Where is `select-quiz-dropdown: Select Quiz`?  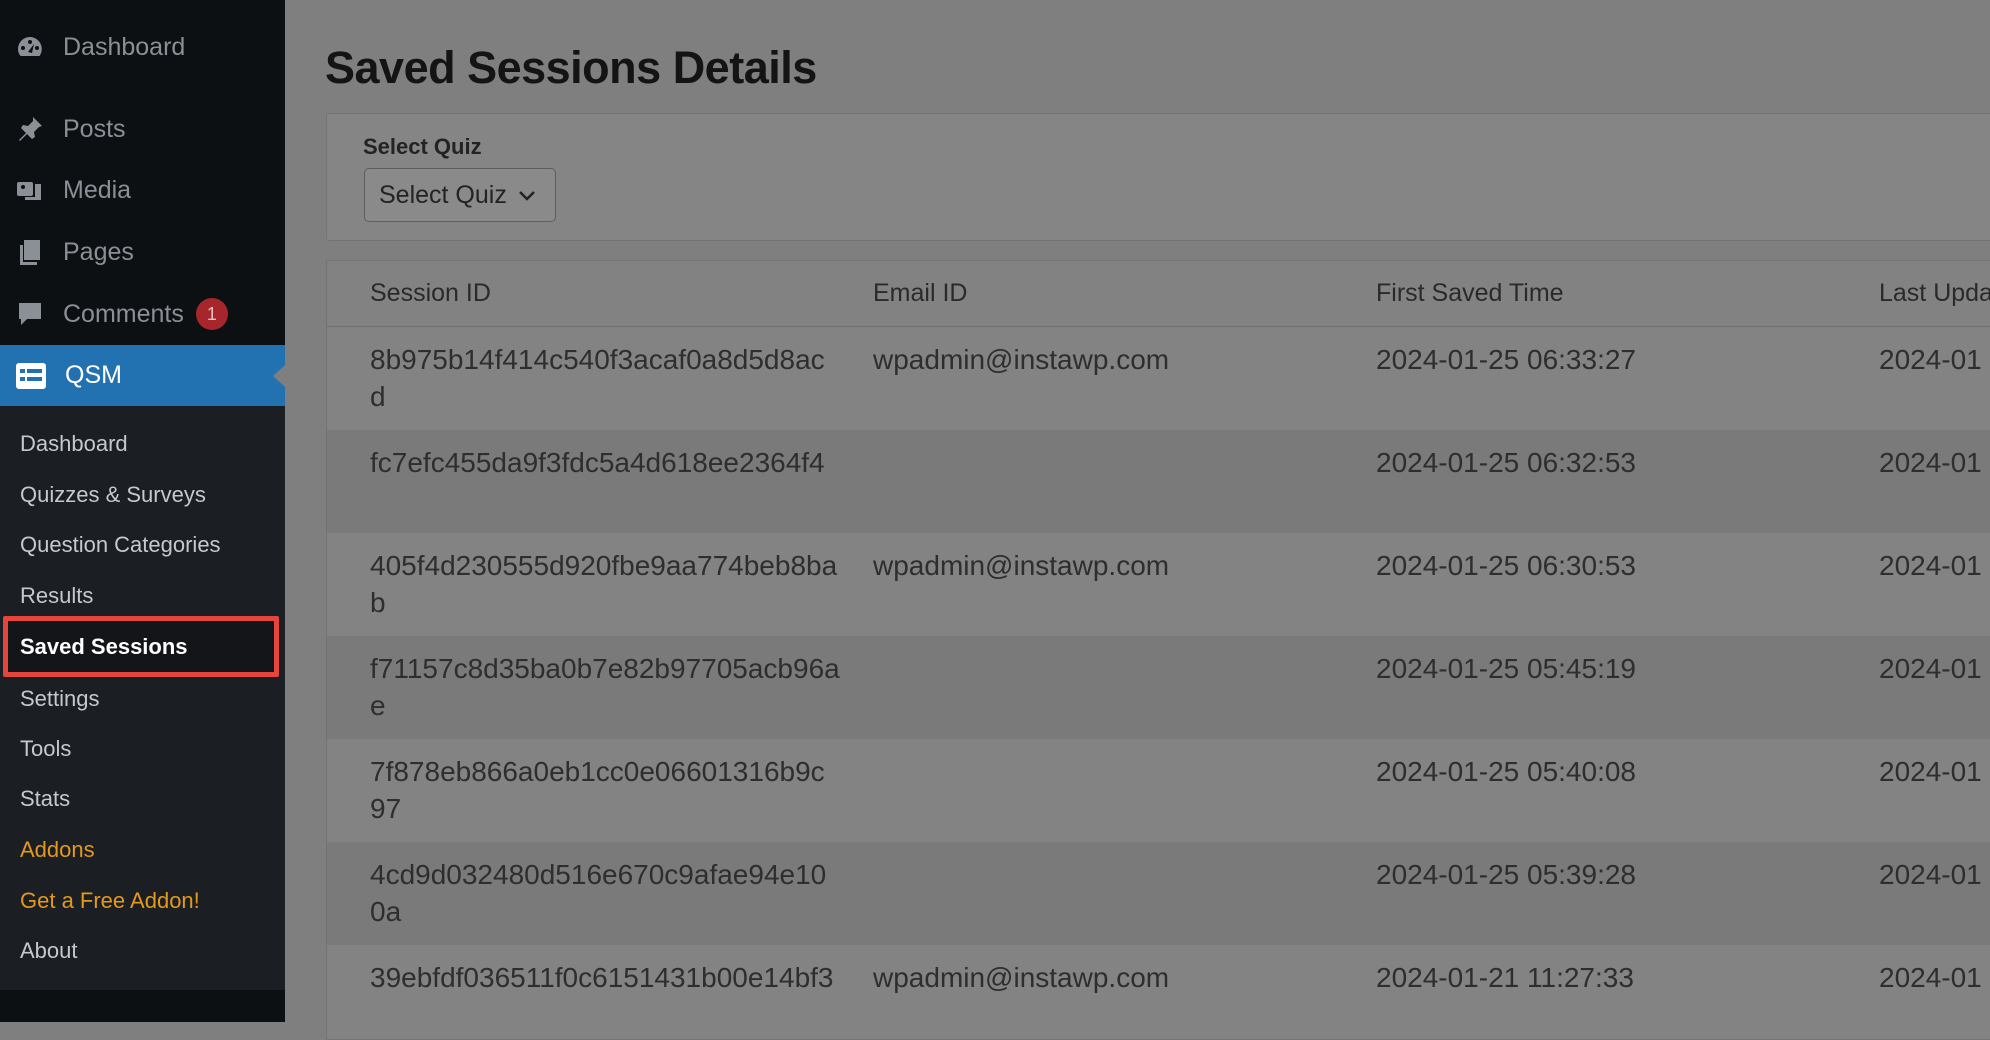
select-quiz-dropdown: Select Quiz is located at coordinates (460, 195).